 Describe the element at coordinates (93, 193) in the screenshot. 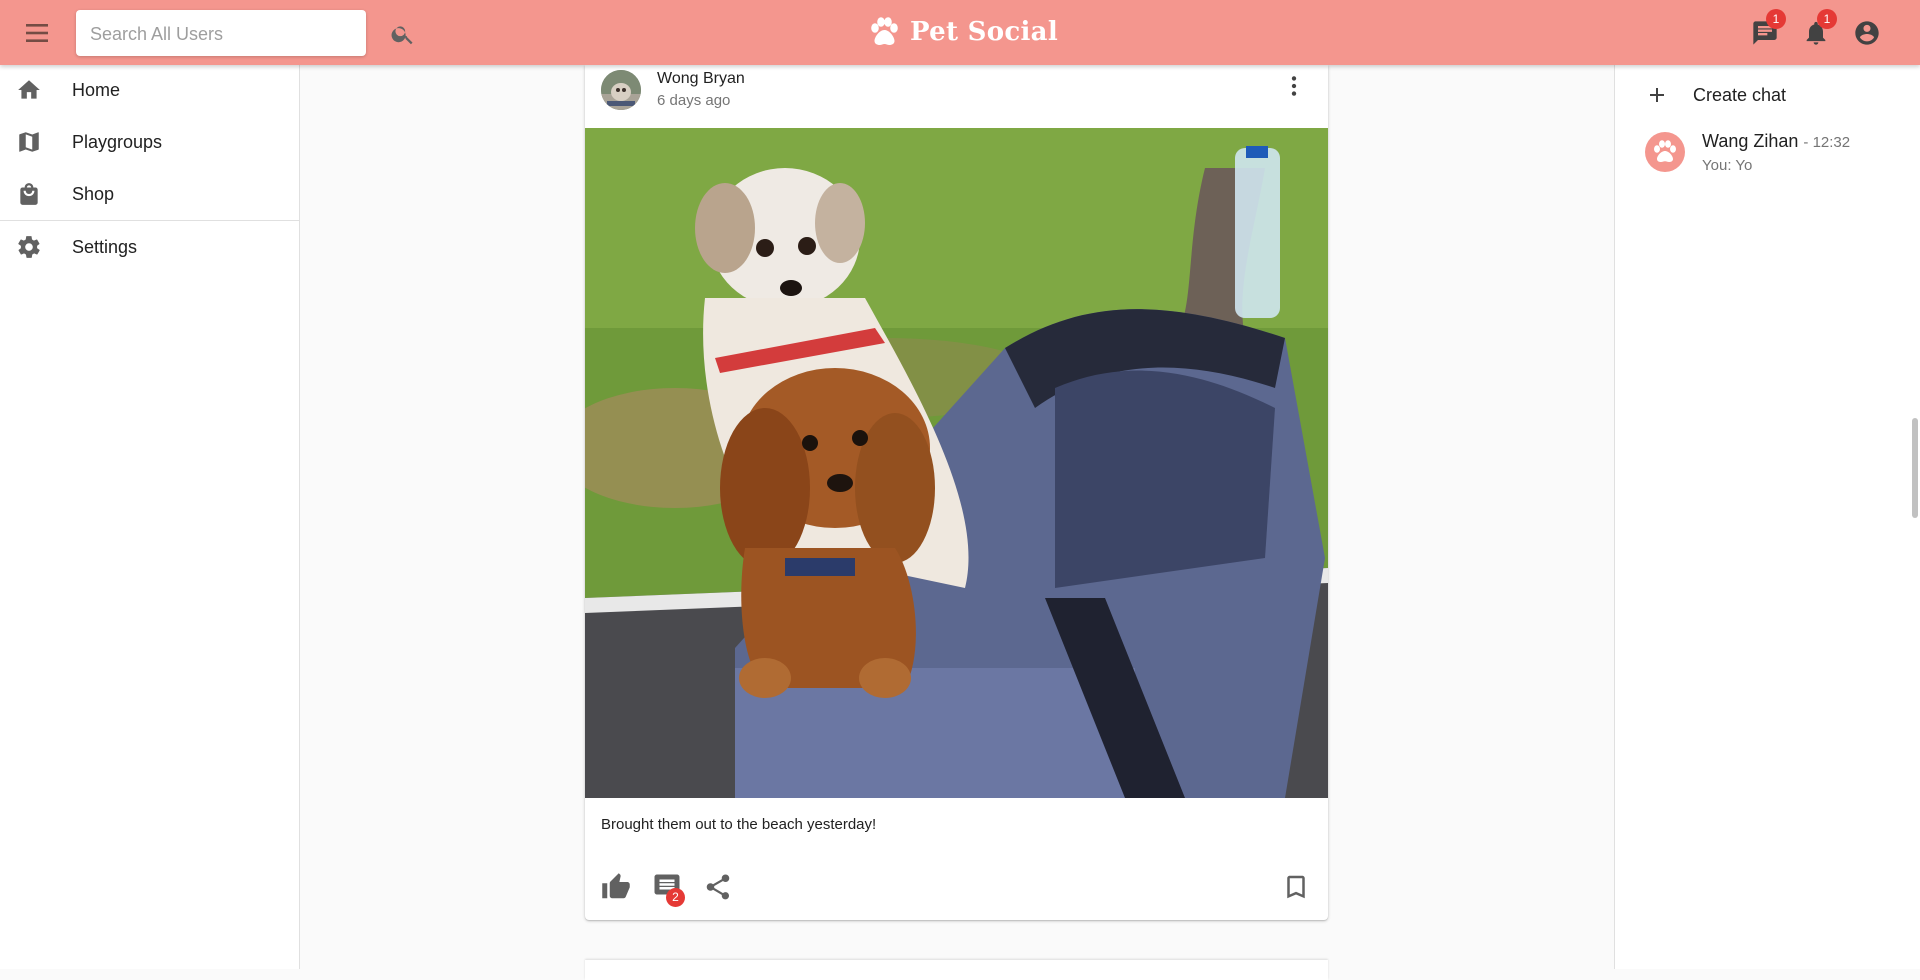

I see `nav-item-label: Shop` at that location.